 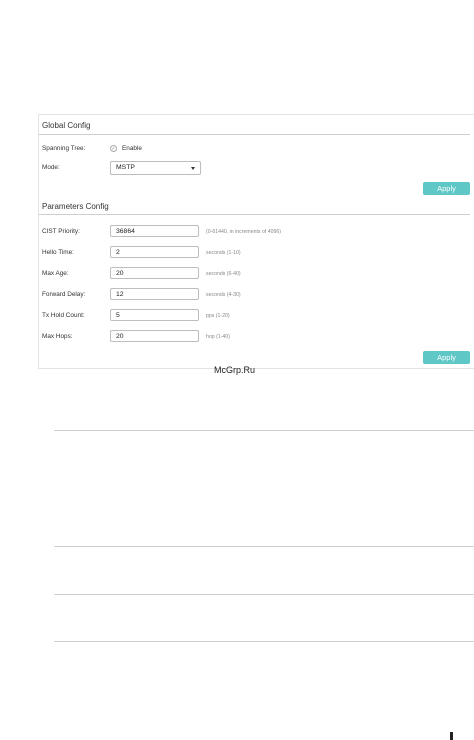 I want to click on max-age-label: Max Age:, so click(x=55, y=273).